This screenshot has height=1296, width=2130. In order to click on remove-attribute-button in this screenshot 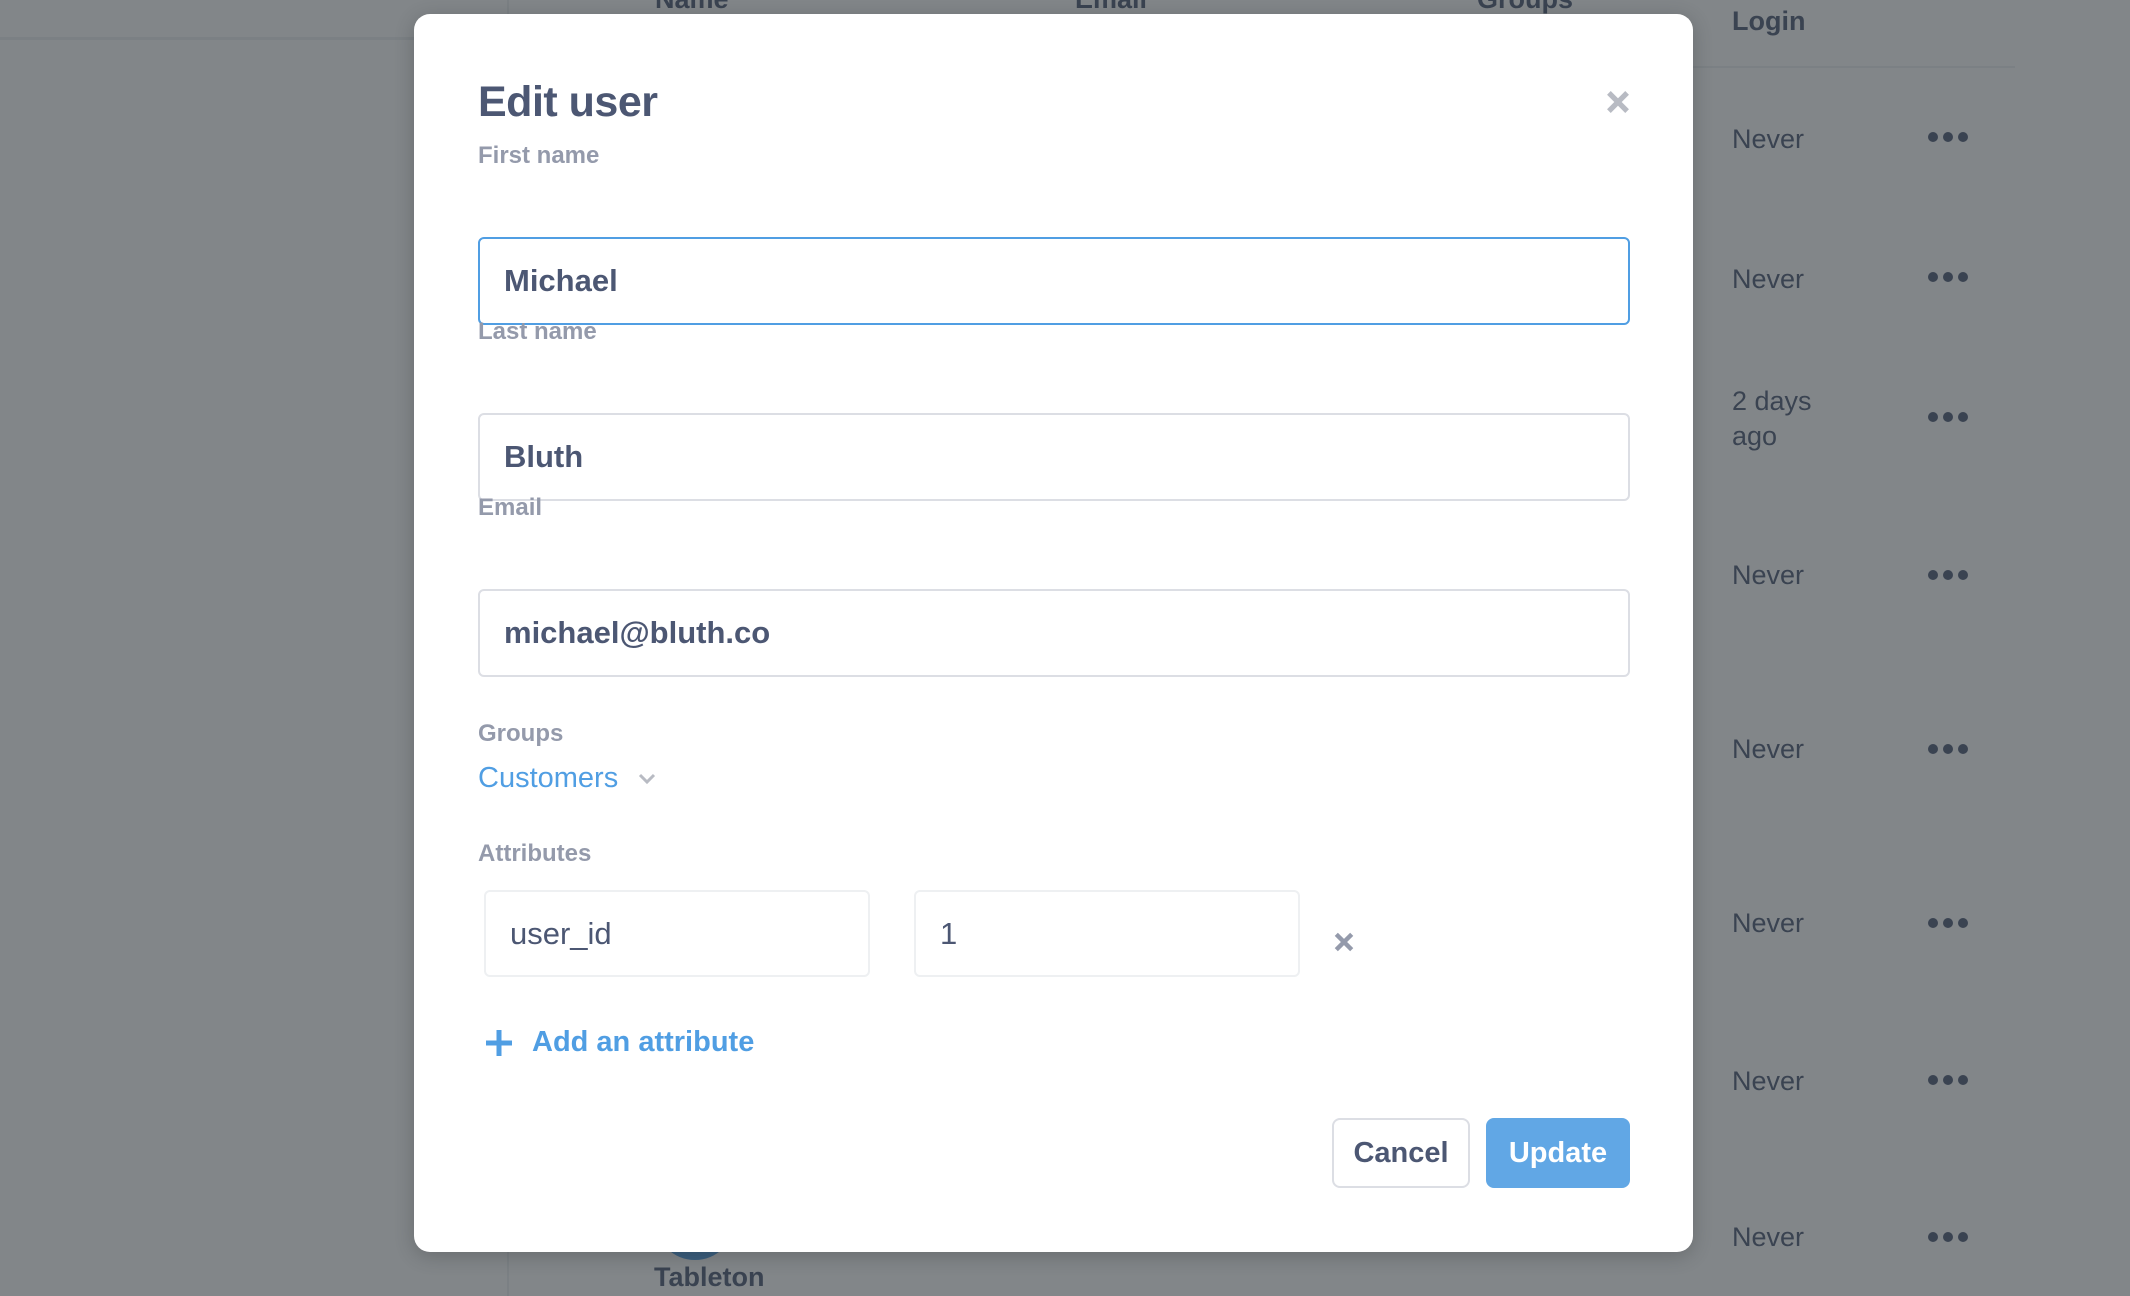, I will do `click(1344, 942)`.